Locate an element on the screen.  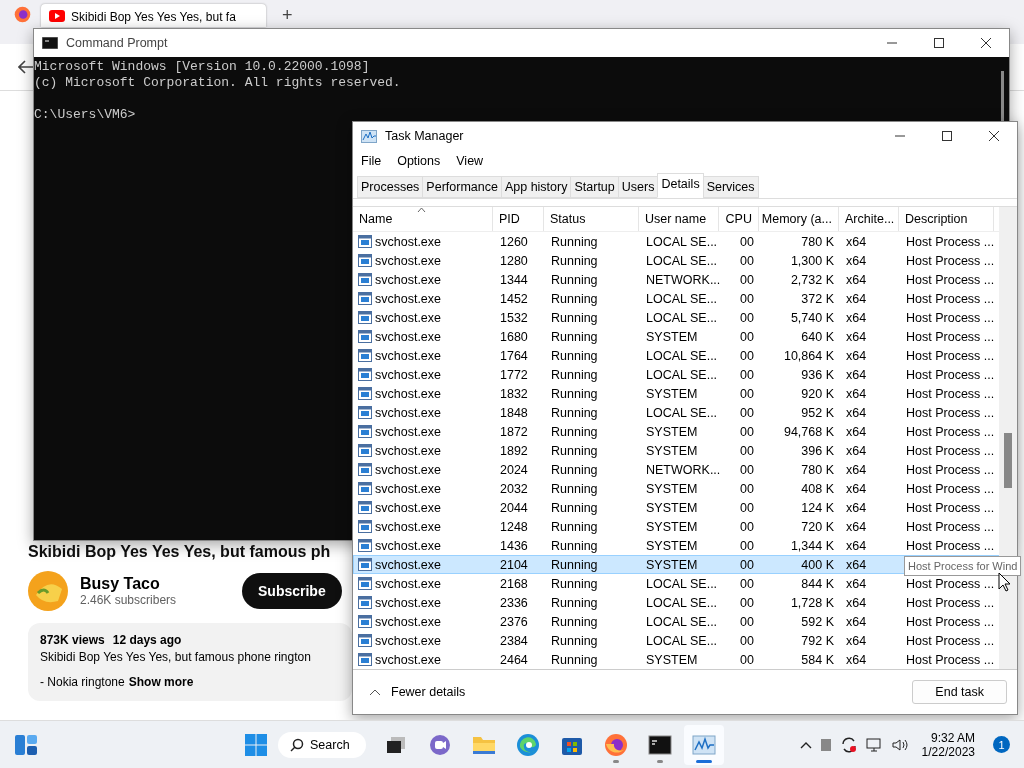
chevron-up-icon is located at coordinates (805, 744).